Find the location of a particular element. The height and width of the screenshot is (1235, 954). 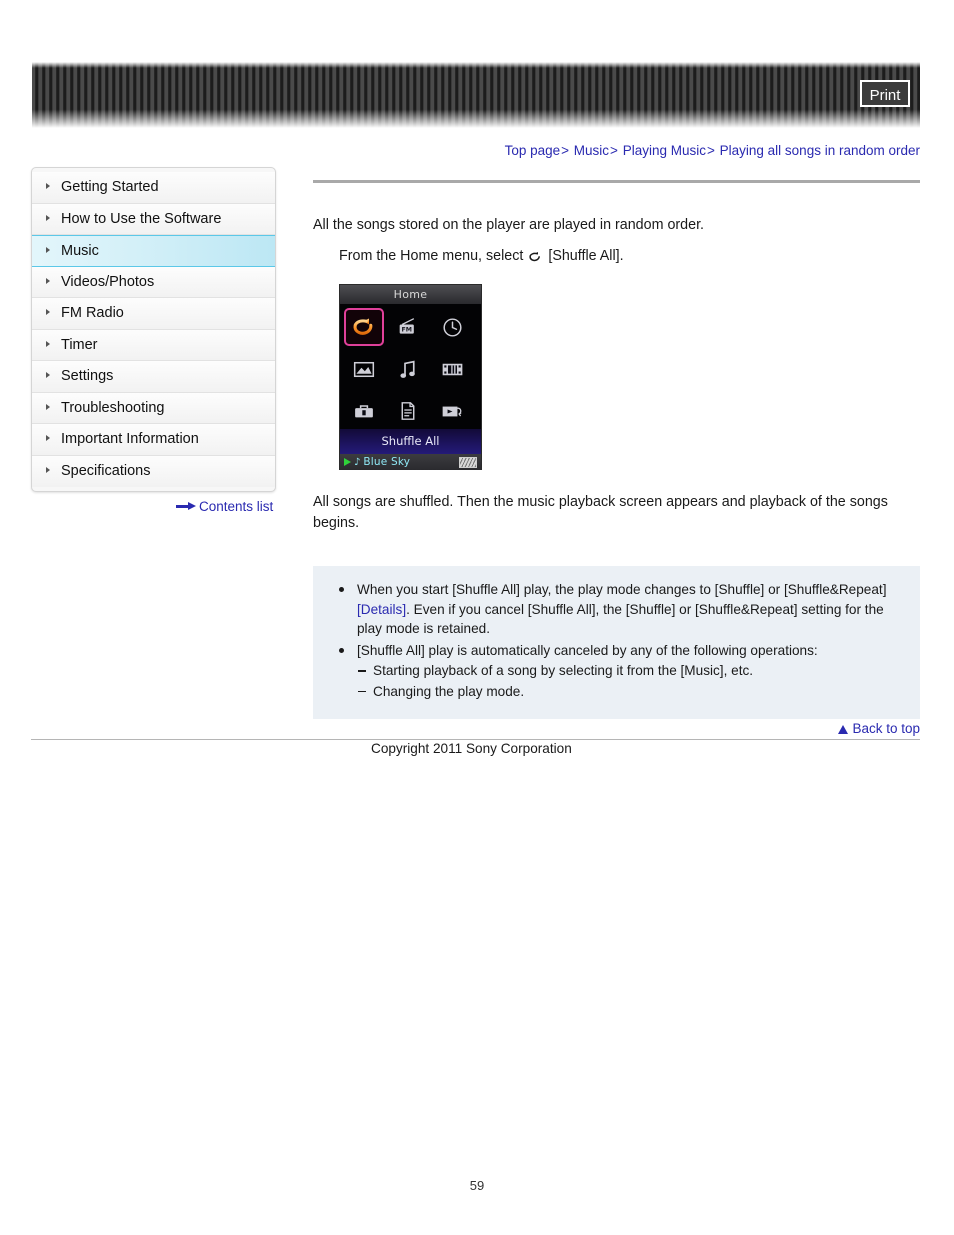

photo-icon is located at coordinates (364, 369).